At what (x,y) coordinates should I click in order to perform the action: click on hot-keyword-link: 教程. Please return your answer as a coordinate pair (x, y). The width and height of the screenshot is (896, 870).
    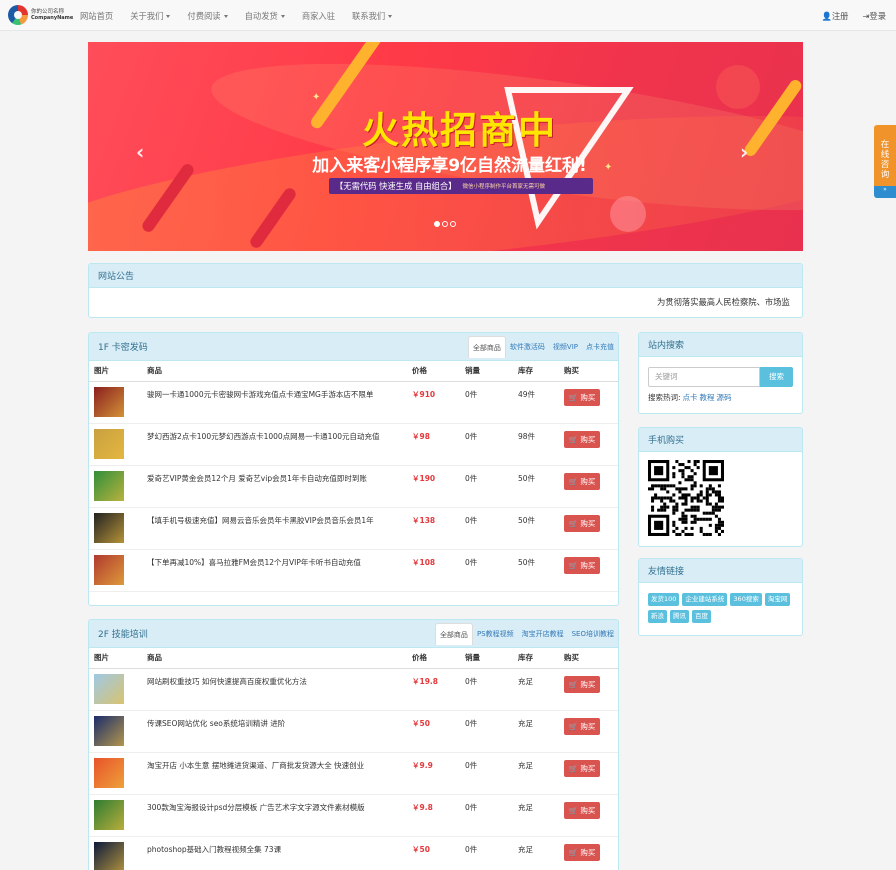
    Looking at the image, I should click on (707, 397).